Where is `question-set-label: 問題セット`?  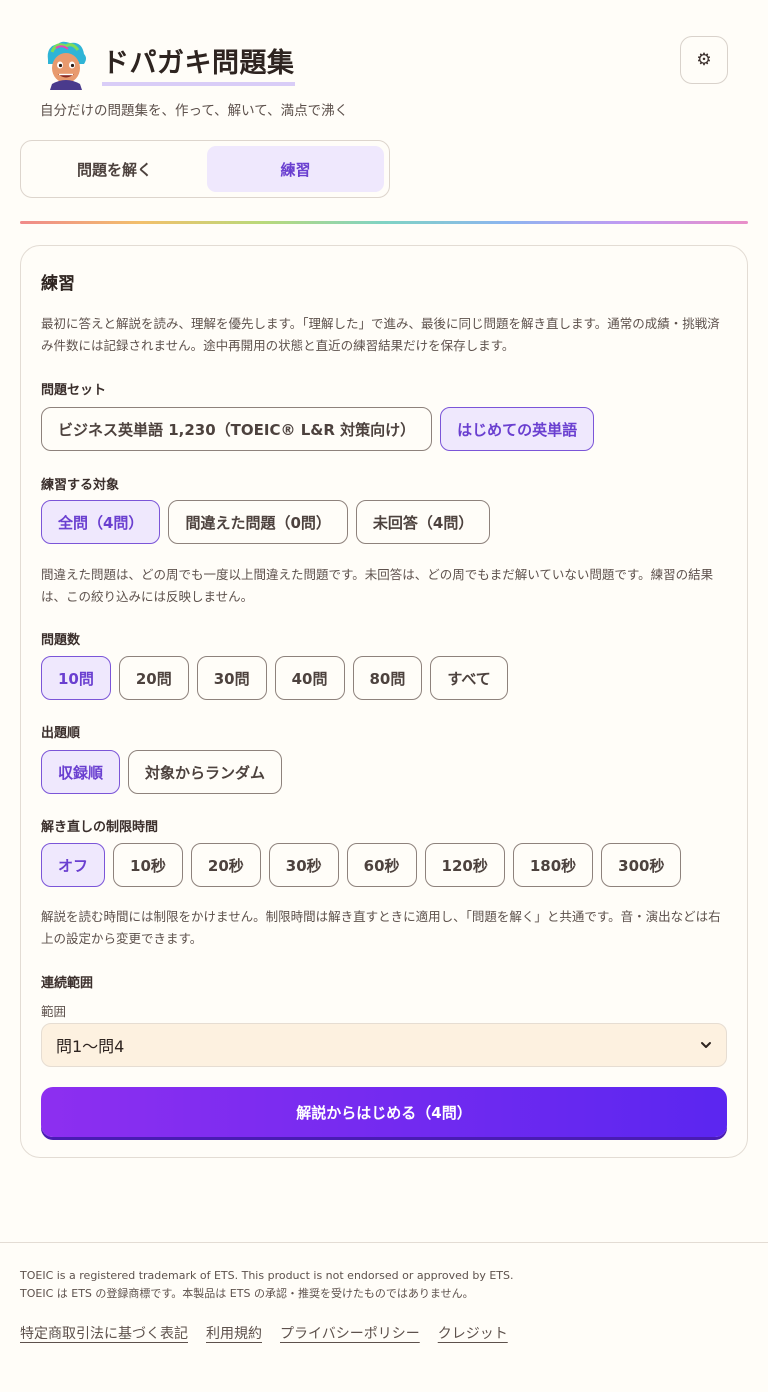 question-set-label: 問題セット is located at coordinates (74, 390).